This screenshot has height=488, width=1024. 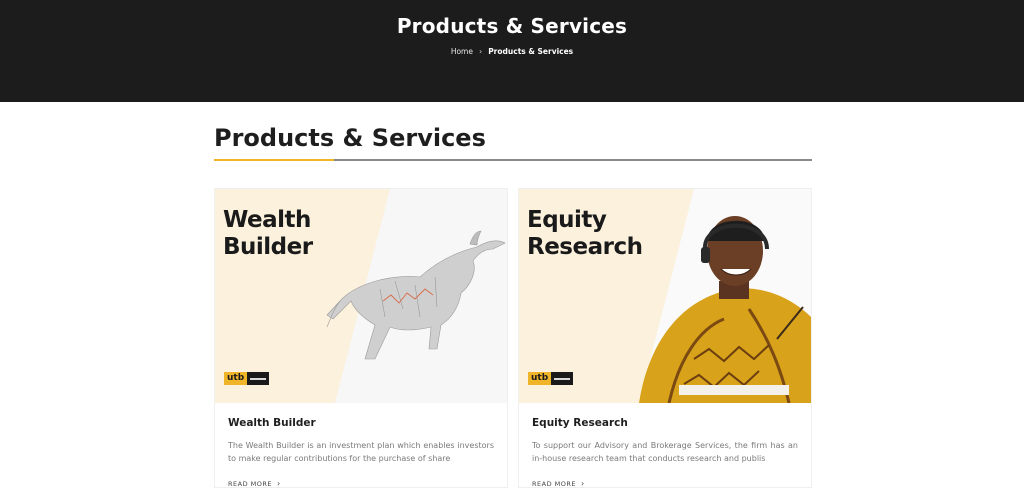 I want to click on card-title: Equity Research, so click(x=665, y=423).